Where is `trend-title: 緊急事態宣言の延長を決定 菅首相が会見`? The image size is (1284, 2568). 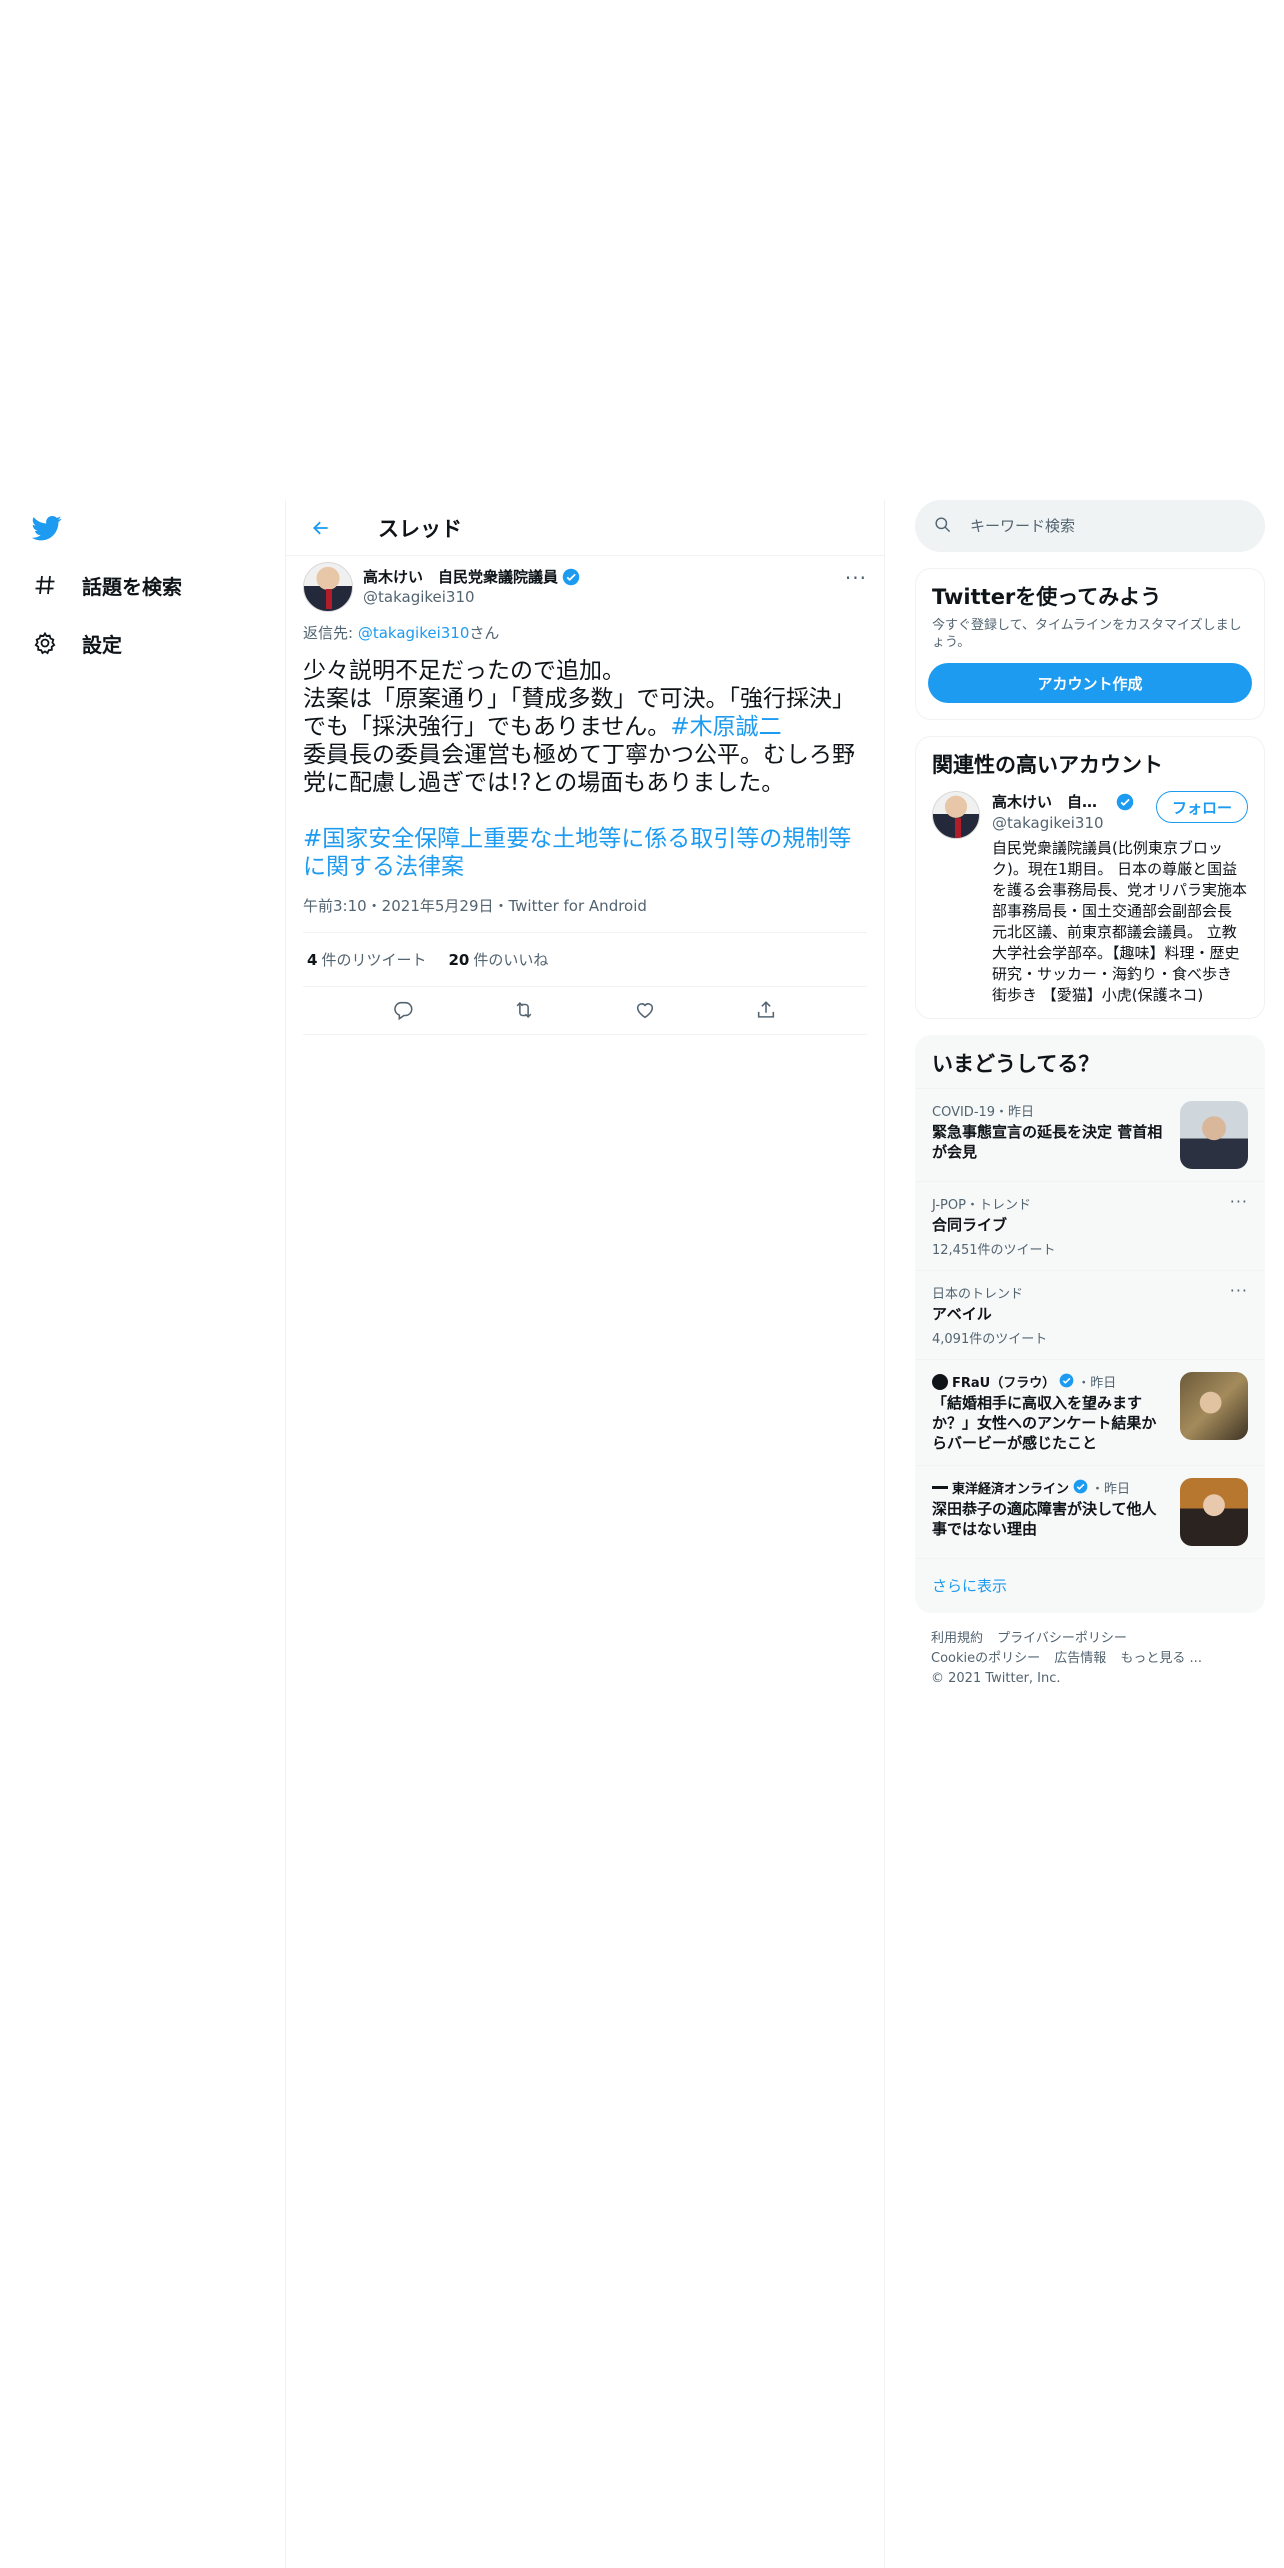 trend-title: 緊急事態宣言の延長を決定 菅首相が会見 is located at coordinates (1047, 1142).